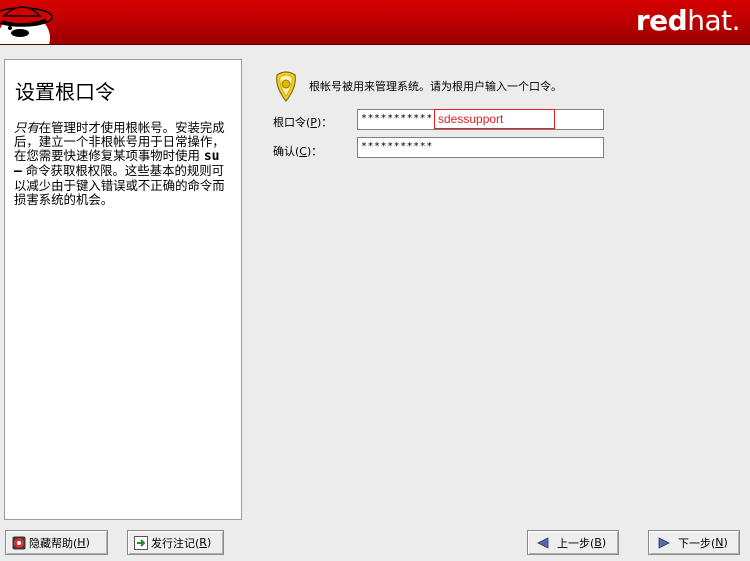  Describe the element at coordinates (141, 542) in the screenshot. I see `release-notes-icon` at that location.